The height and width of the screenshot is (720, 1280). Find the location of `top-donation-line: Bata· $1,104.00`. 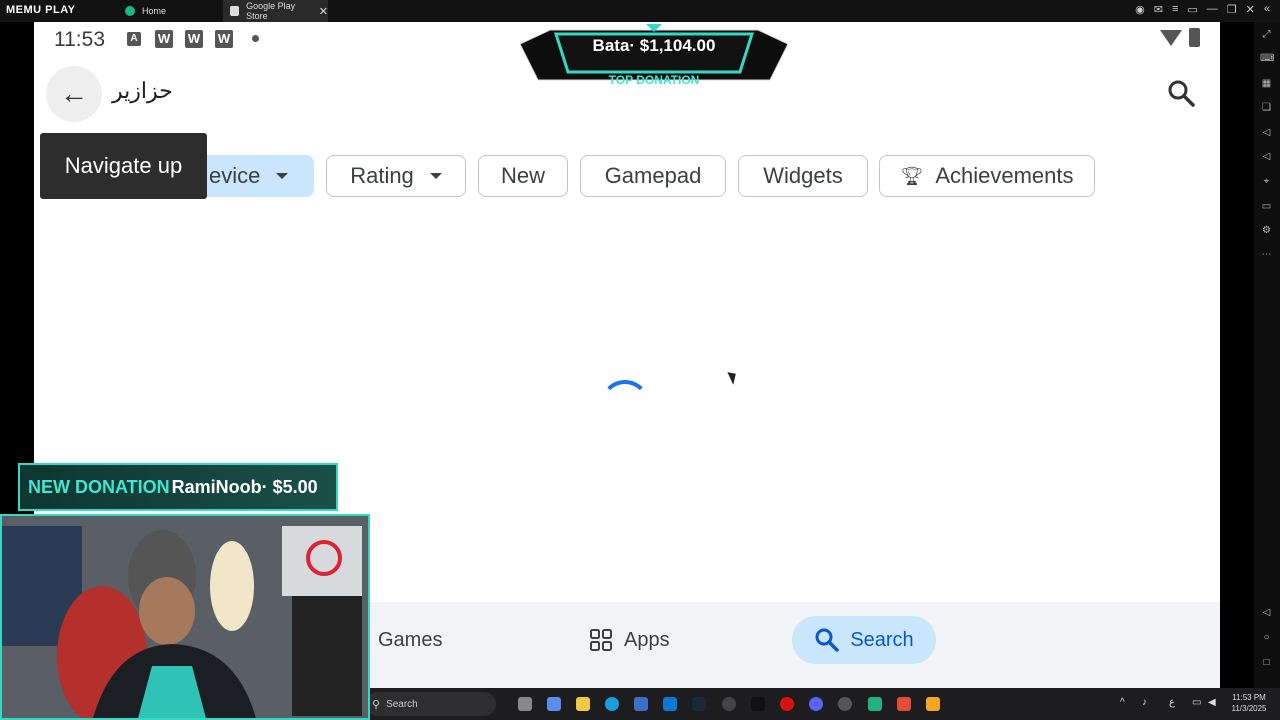

top-donation-line: Bata· $1,104.00 is located at coordinates (654, 45).